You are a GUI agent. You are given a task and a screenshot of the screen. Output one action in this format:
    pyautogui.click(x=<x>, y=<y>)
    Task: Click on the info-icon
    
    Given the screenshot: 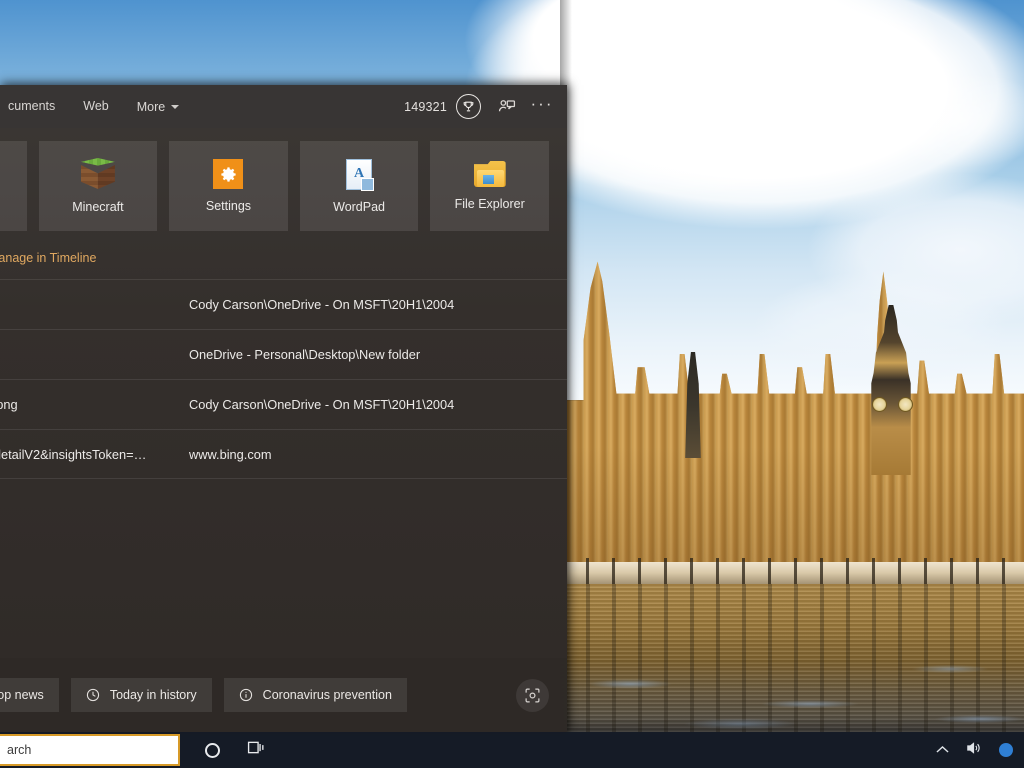 What is the action you would take?
    pyautogui.click(x=246, y=695)
    